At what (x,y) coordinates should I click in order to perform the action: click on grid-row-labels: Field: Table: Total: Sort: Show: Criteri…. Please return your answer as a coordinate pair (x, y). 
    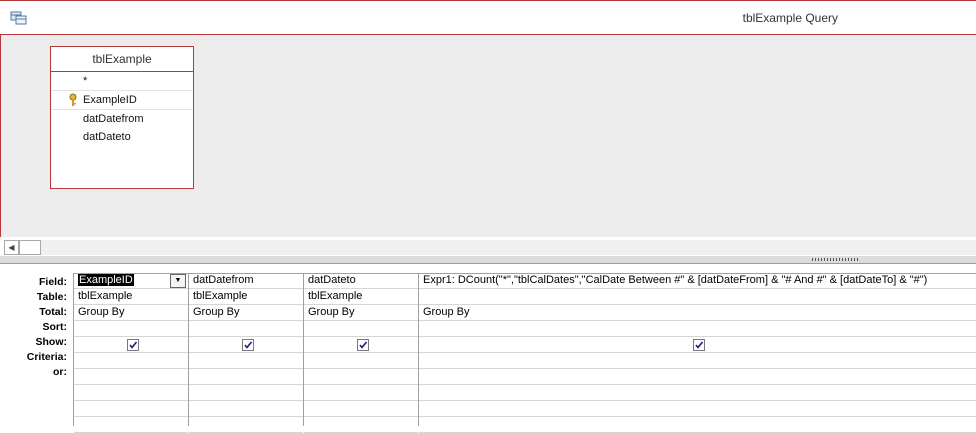
    Looking at the image, I should click on (36, 327).